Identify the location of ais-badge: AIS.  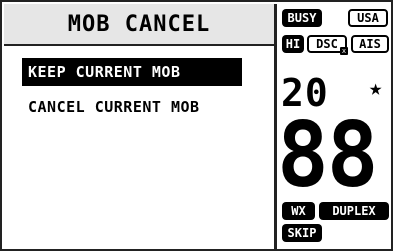
(370, 44).